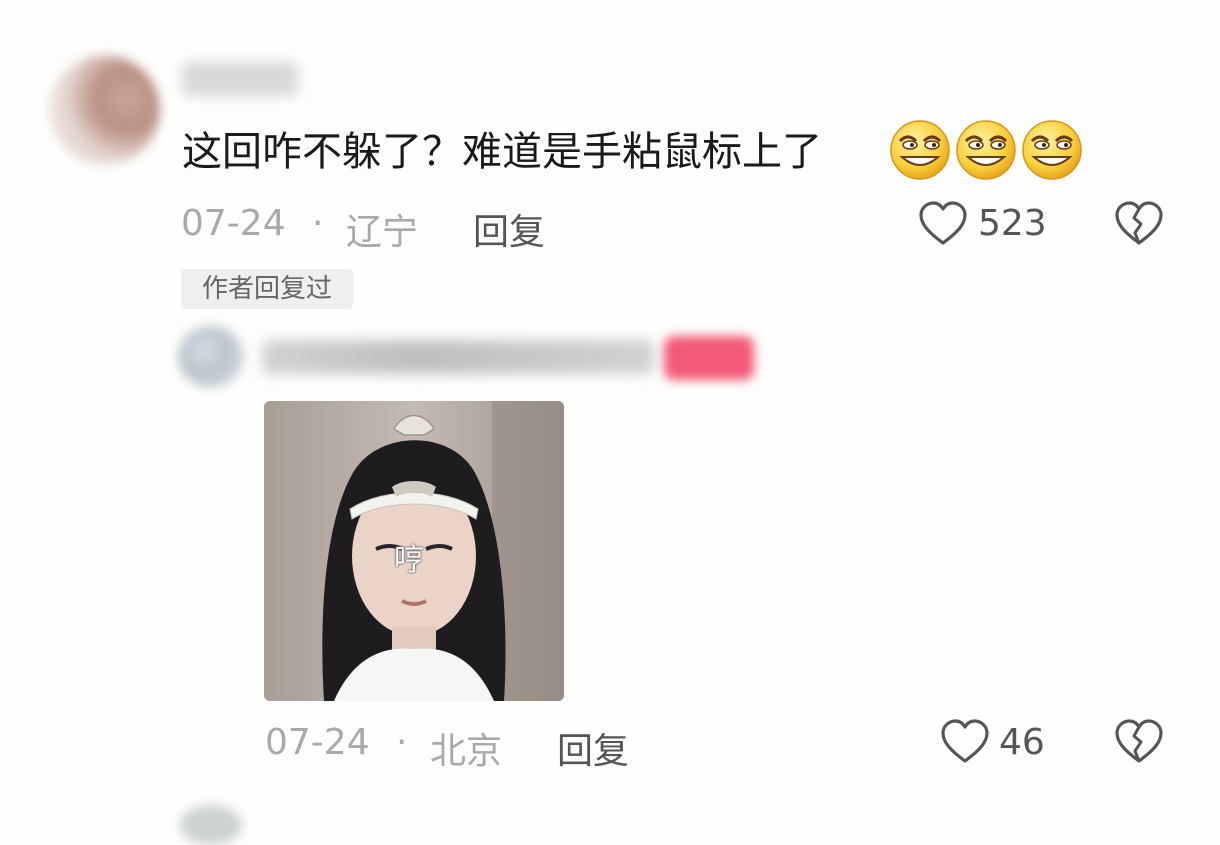 The width and height of the screenshot is (1220, 845). What do you see at coordinates (593, 748) in the screenshot?
I see `reply-reply-button: 回复` at bounding box center [593, 748].